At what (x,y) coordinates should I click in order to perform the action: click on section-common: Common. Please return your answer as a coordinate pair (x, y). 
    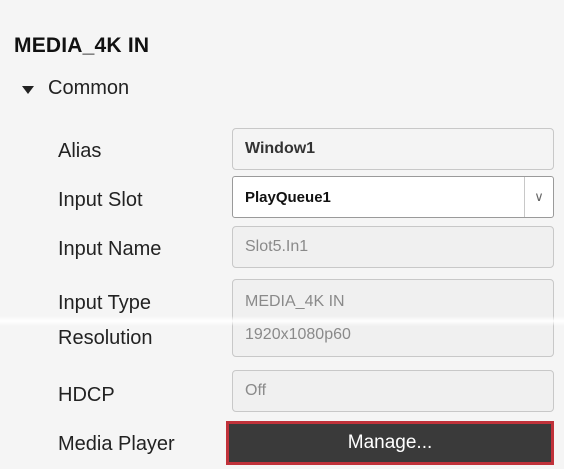
    Looking at the image, I should click on (75, 88).